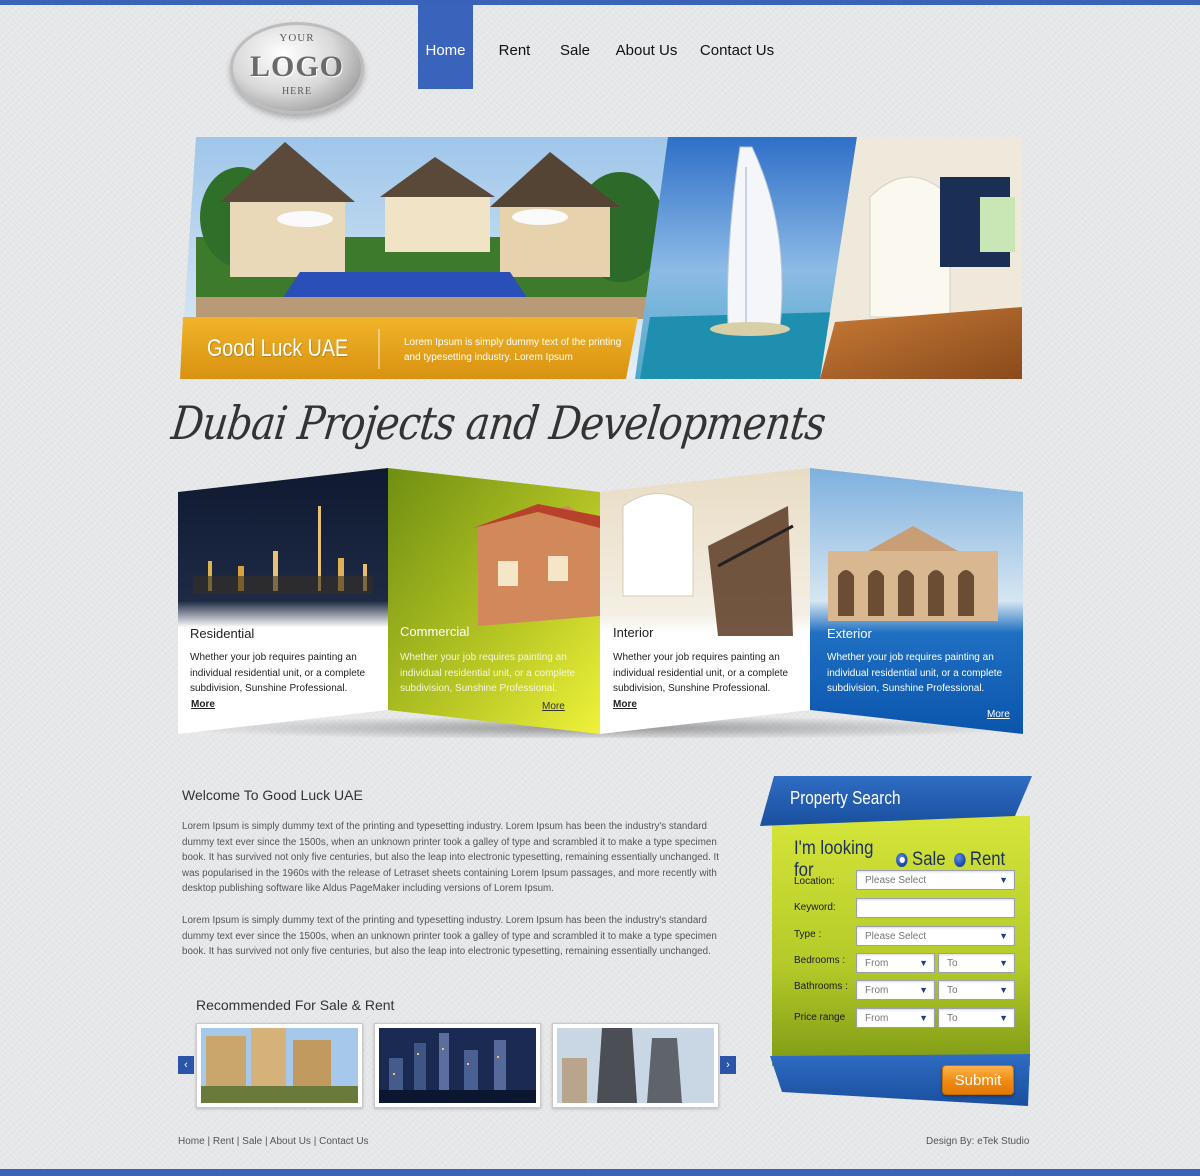  What do you see at coordinates (820, 960) in the screenshot?
I see `bedrooms-label: Bedrooms :` at bounding box center [820, 960].